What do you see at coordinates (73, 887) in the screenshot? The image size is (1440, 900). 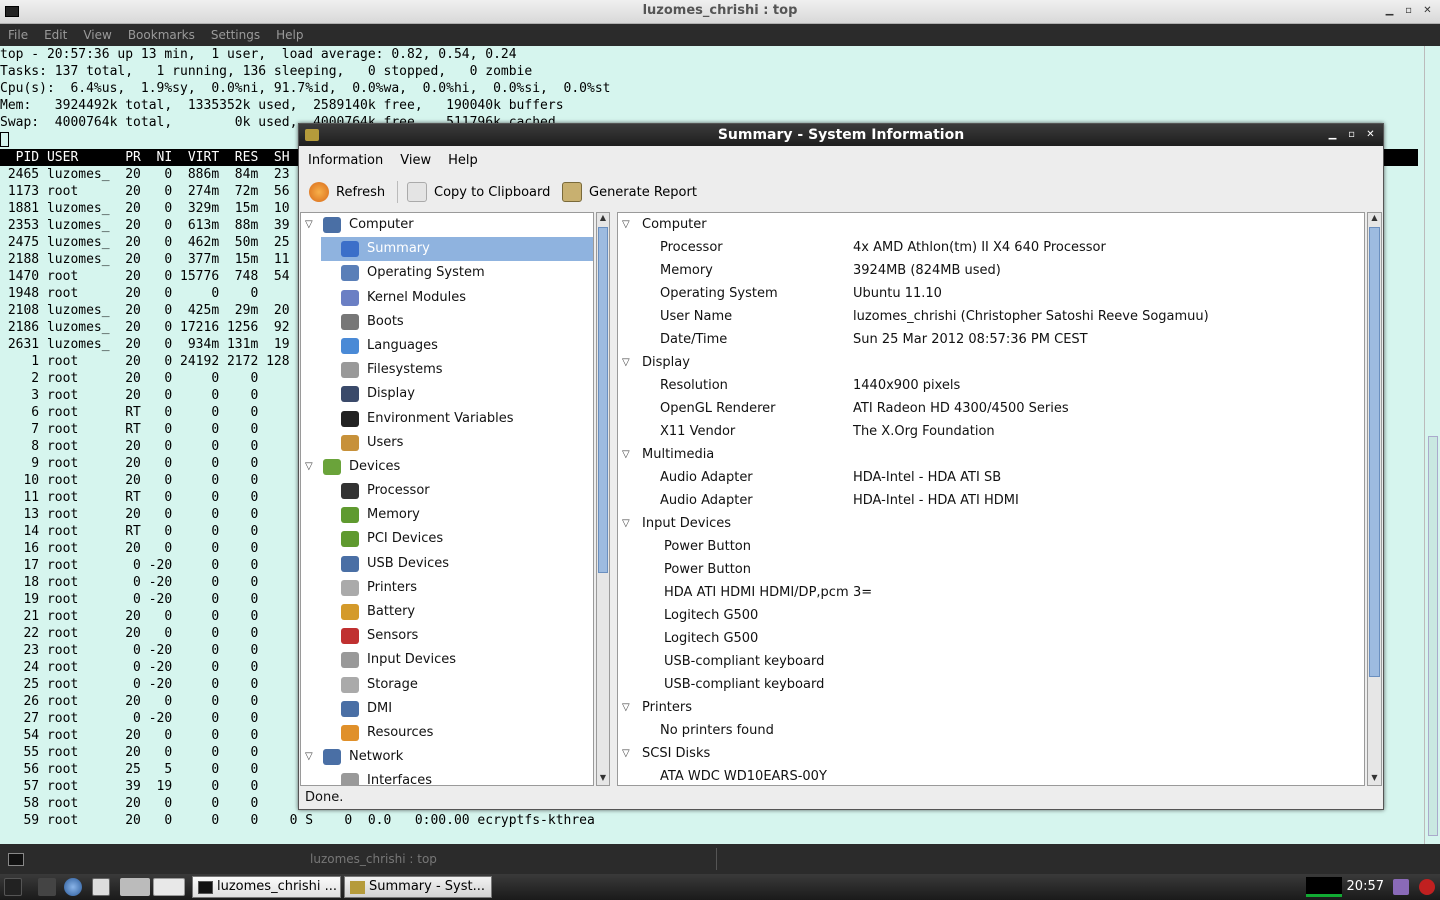 I see `browser-icon` at bounding box center [73, 887].